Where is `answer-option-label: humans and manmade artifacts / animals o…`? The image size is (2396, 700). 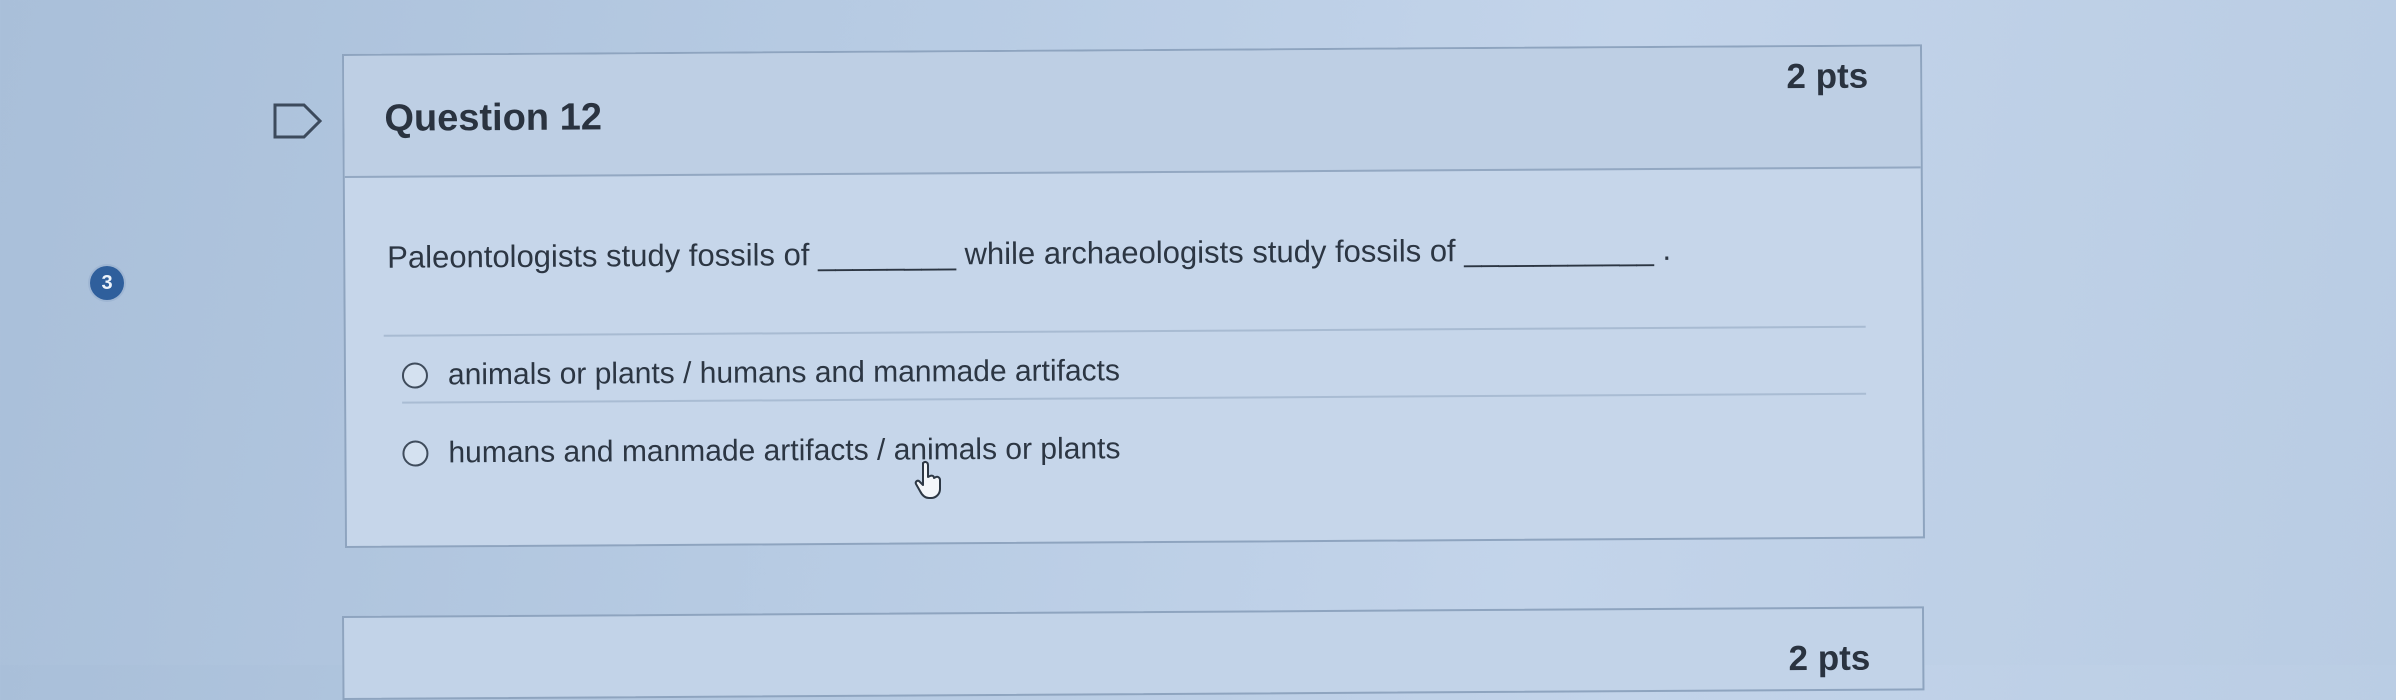
answer-option-label: humans and manmade artifacts / animals o… is located at coordinates (784, 451).